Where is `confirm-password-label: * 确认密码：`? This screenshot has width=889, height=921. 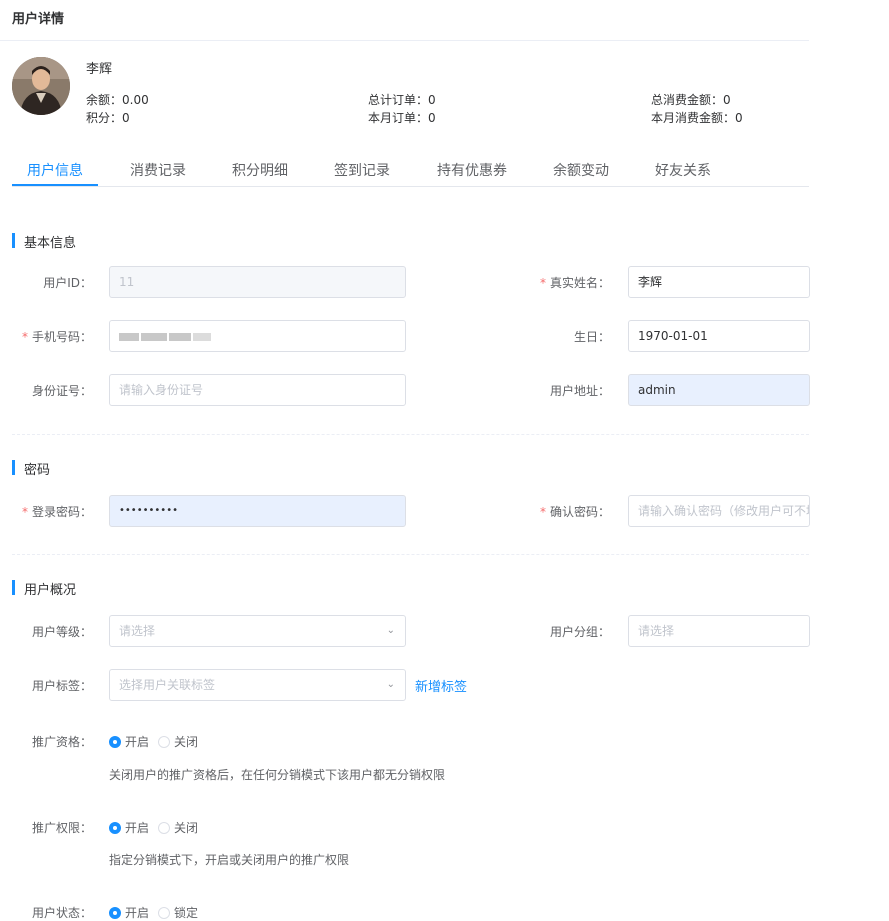 confirm-password-label: * 确认密码： is located at coordinates (574, 512).